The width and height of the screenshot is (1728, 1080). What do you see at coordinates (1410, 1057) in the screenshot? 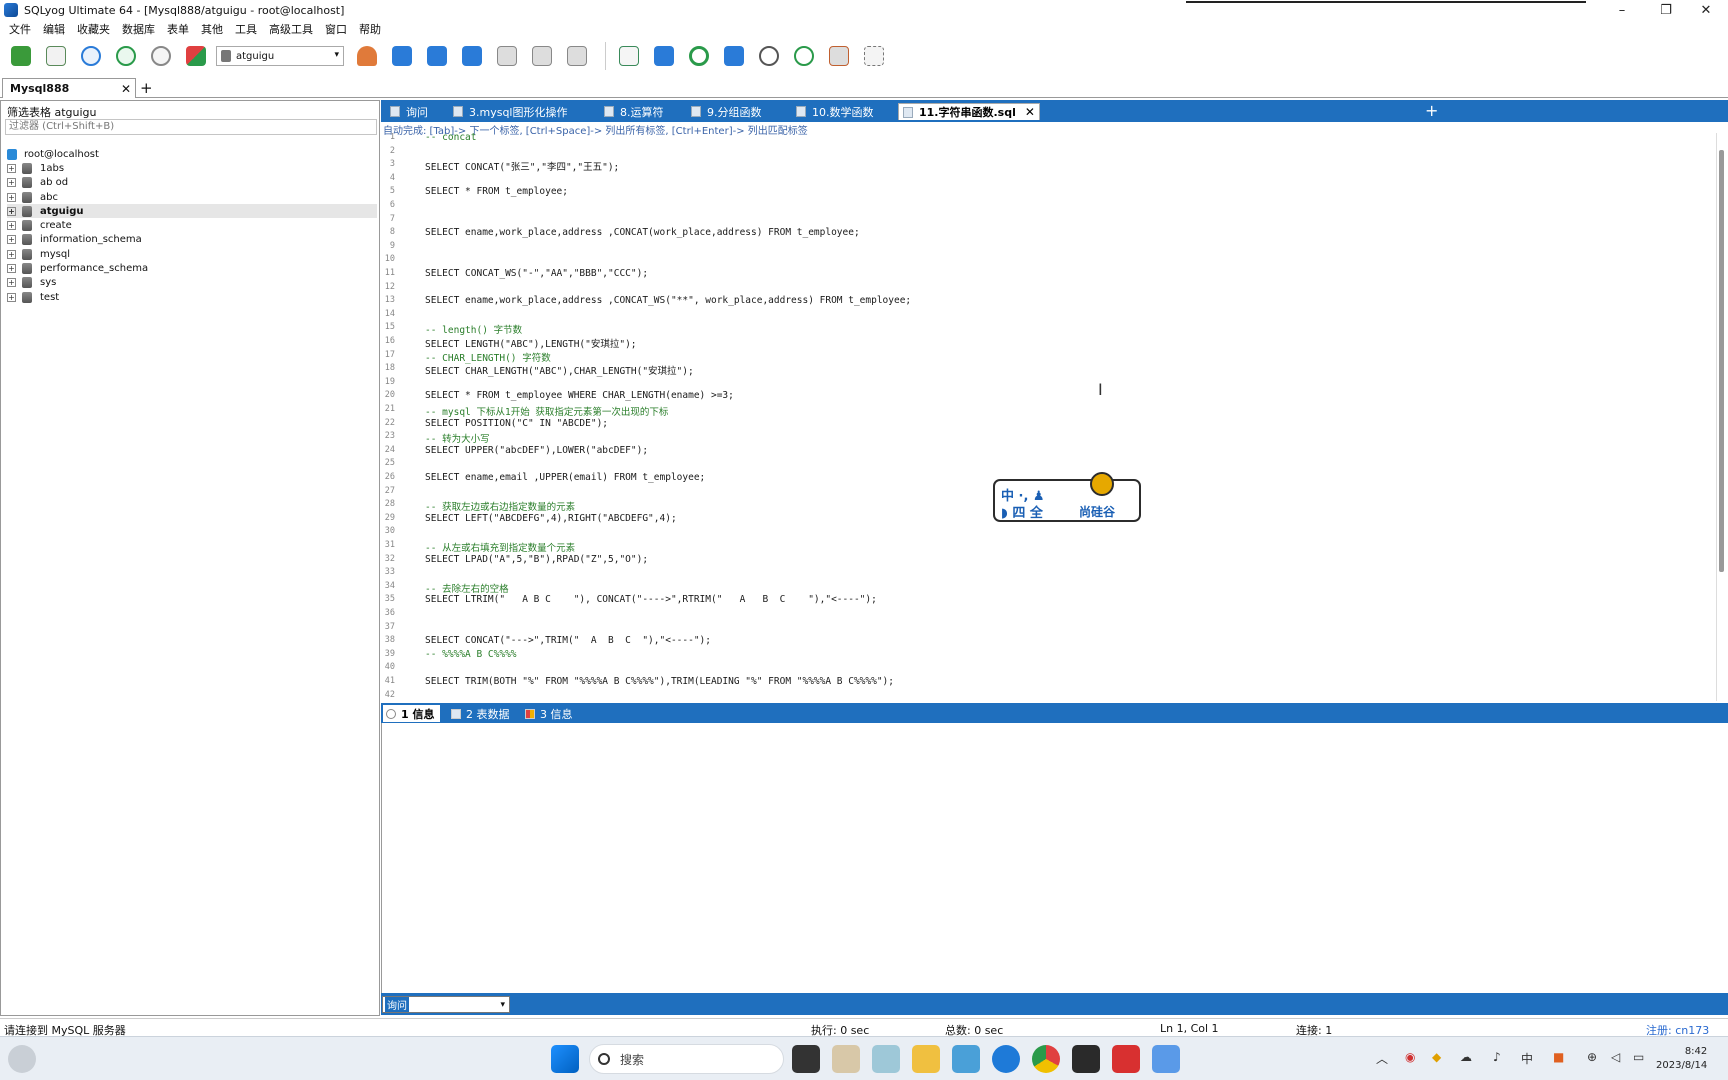
I see `tray-app-icon: ◉` at bounding box center [1410, 1057].